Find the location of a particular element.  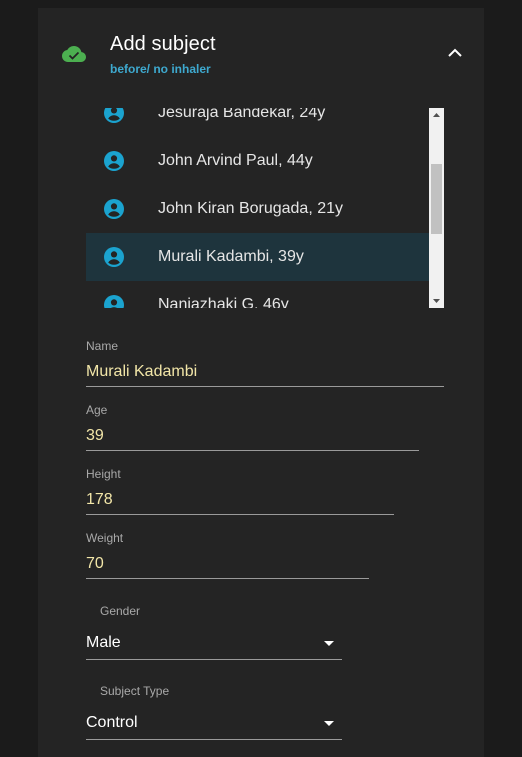

subject-name: John Kiran Borugada, 21y is located at coordinates (251, 208).